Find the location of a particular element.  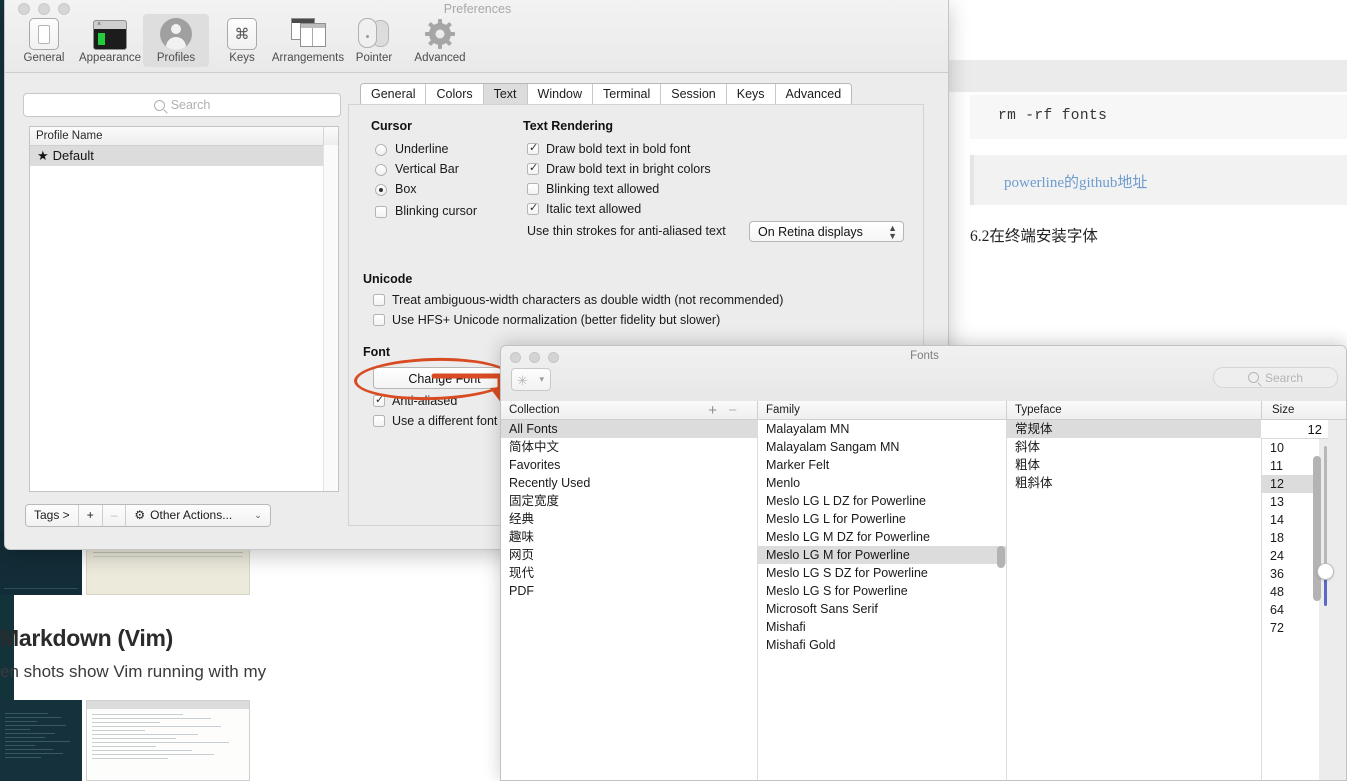

tab-advanced: Advanced is located at coordinates (813, 94).